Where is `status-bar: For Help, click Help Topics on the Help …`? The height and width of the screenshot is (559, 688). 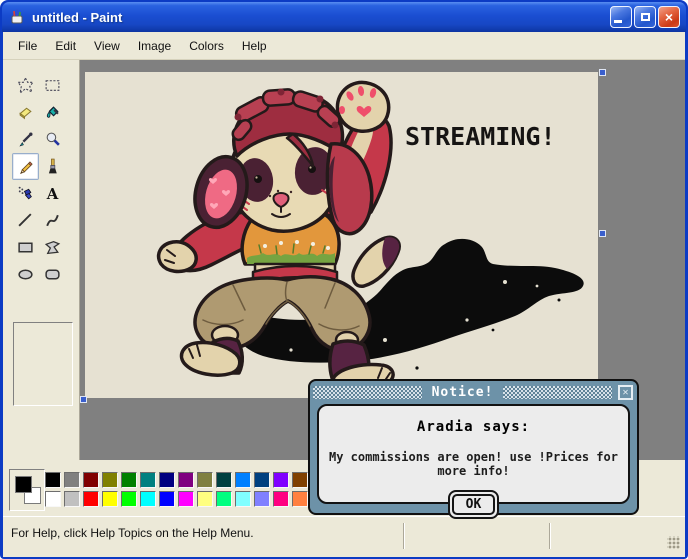 status-bar: For Help, click Help Topics on the Help … is located at coordinates (344, 536).